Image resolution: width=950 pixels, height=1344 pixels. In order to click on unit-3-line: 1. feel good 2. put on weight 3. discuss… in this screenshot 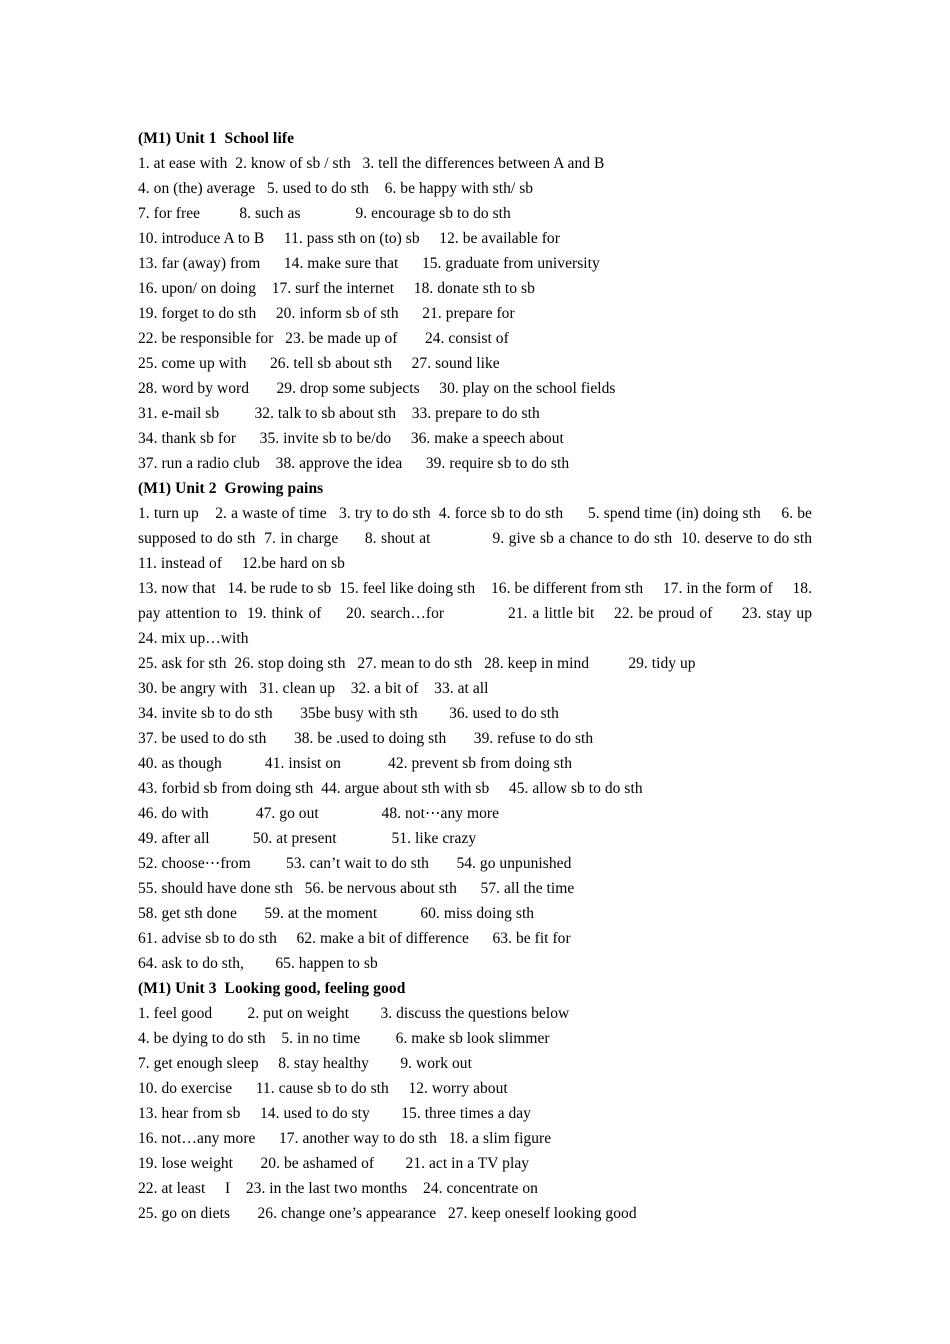, I will do `click(354, 1013)`.